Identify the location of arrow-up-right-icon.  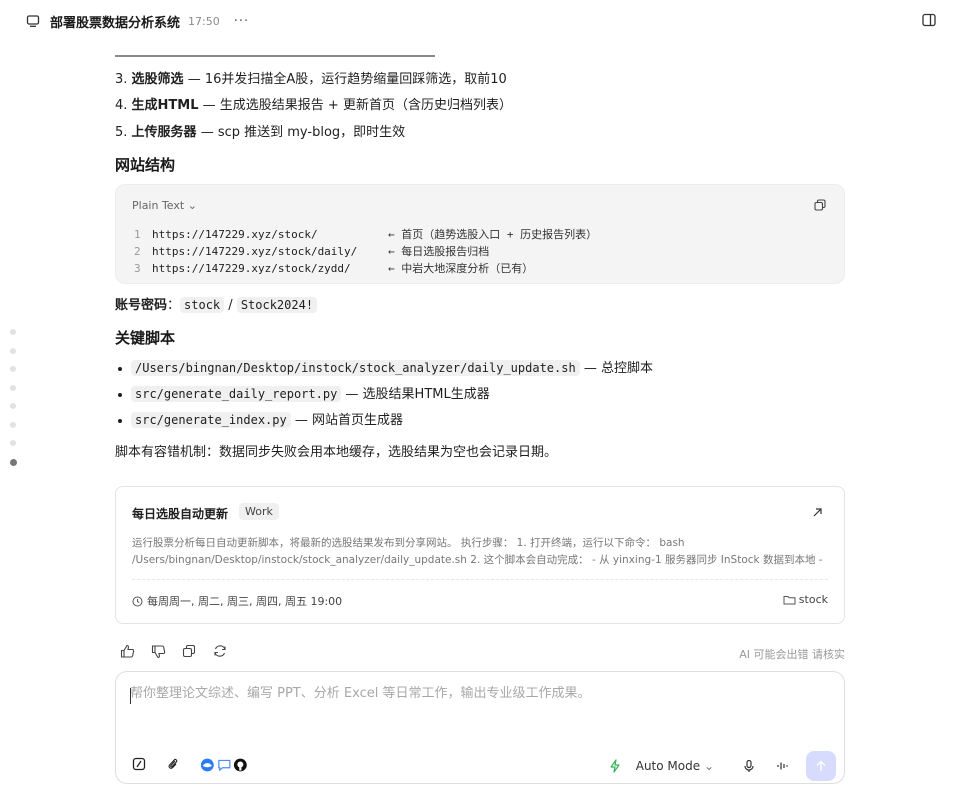
(818, 513).